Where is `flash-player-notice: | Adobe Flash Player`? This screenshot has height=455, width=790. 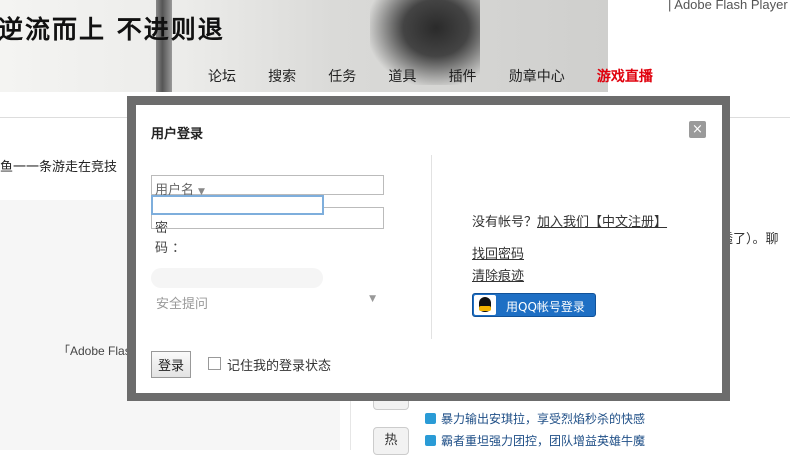
flash-player-notice: | Adobe Flash Player is located at coordinates (728, 6).